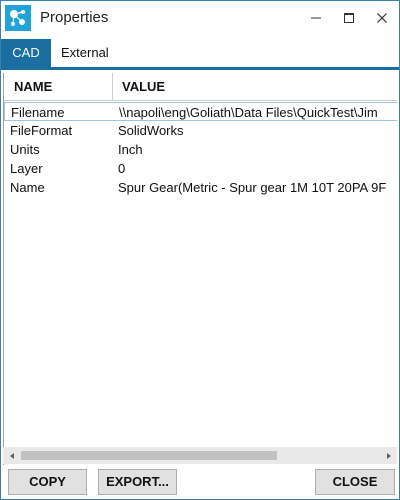 The height and width of the screenshot is (500, 400). Describe the element at coordinates (41, 130) in the screenshot. I see `row-name: FileFormat` at that location.